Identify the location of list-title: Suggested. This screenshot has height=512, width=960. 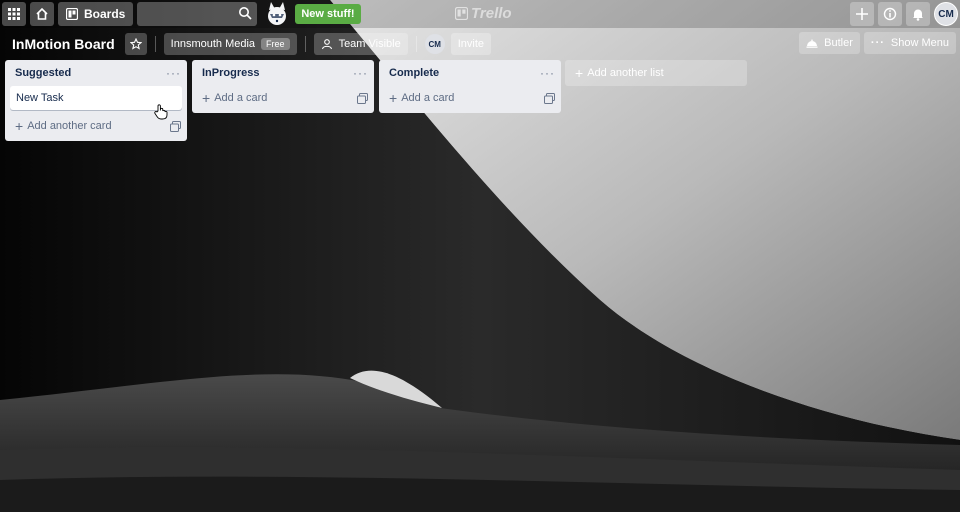
(43, 73).